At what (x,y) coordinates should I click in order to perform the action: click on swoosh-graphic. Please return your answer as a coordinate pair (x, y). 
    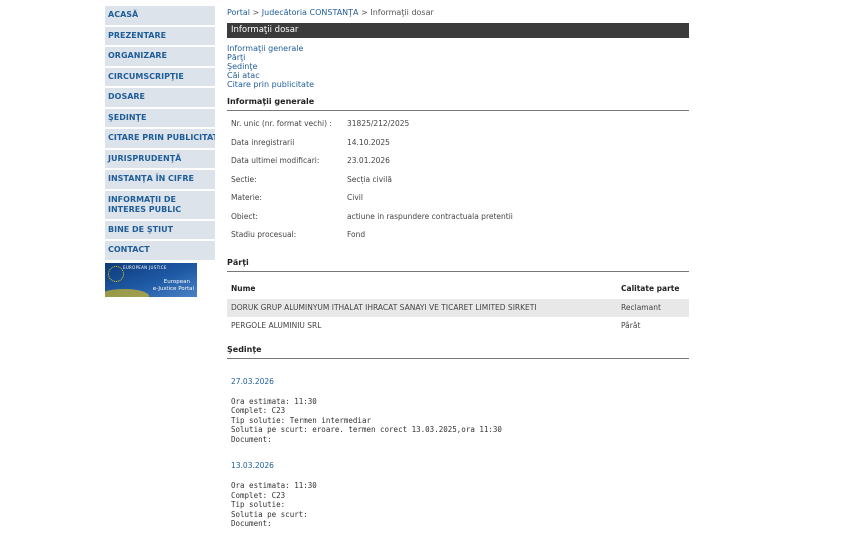
    Looking at the image, I should click on (127, 292).